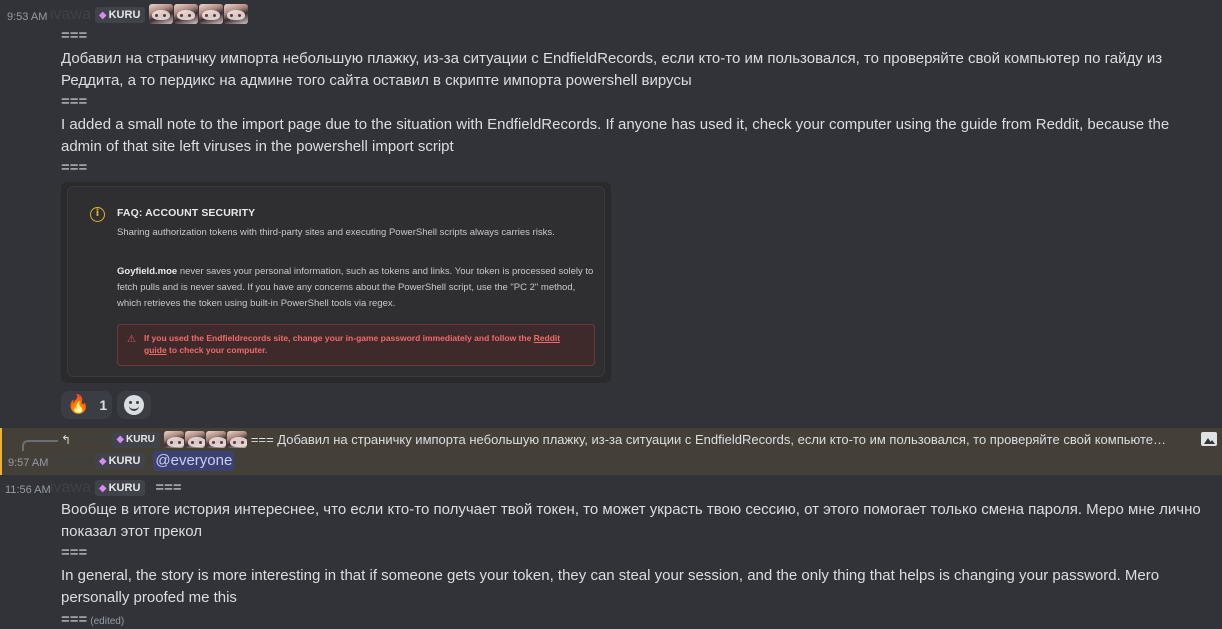  I want to click on warning-text-post: to check your computer., so click(217, 350).